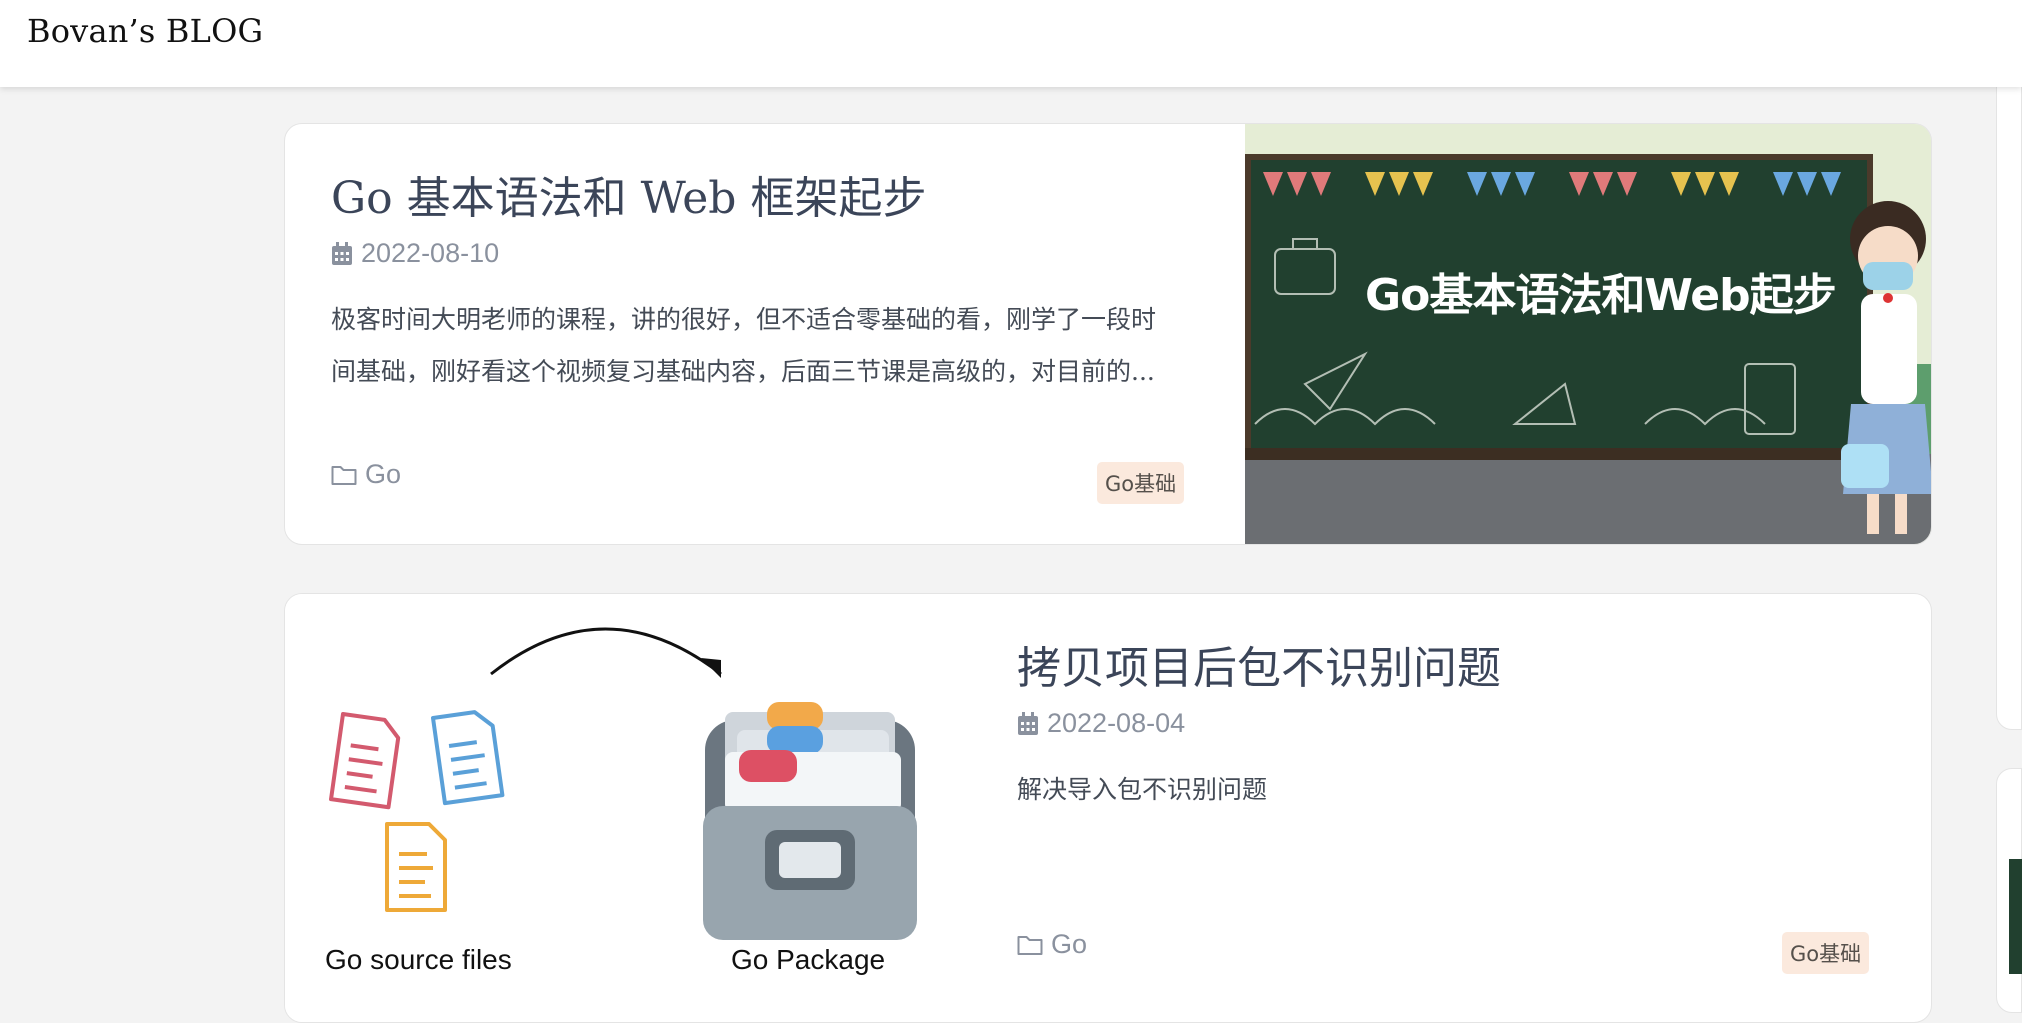 Image resolution: width=2022 pixels, height=1023 pixels. I want to click on post-excerpt: 解决导入包不识别问题, so click(1447, 790).